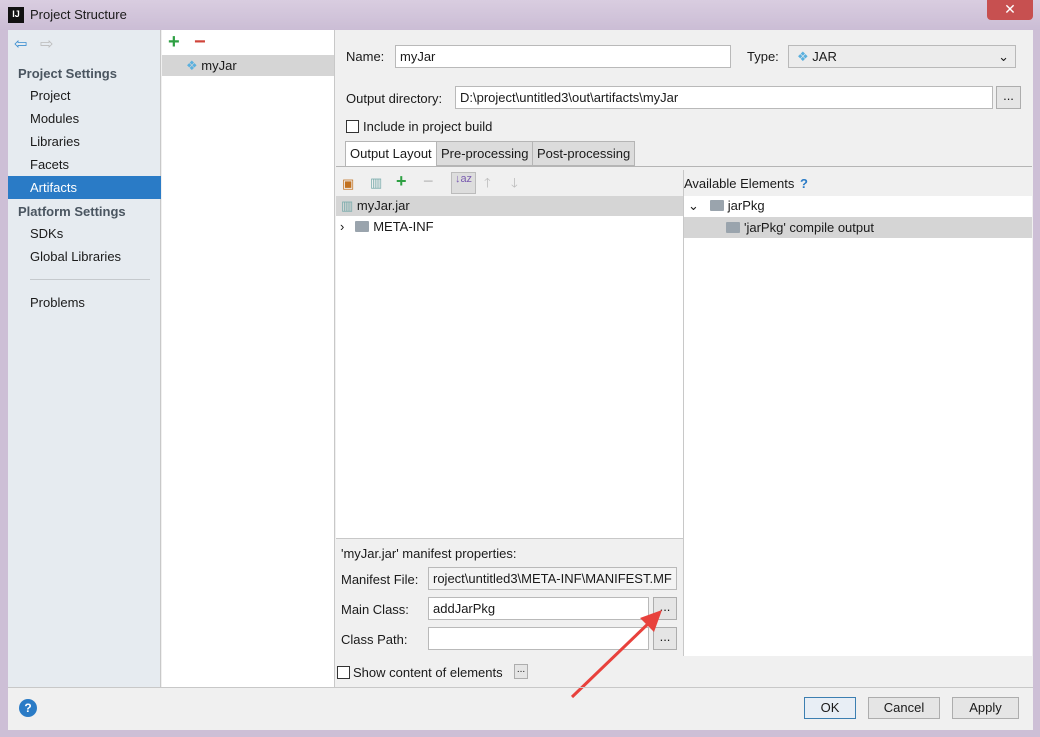  What do you see at coordinates (248, 358) in the screenshot?
I see `artifact-list: + − ❖ myJar` at bounding box center [248, 358].